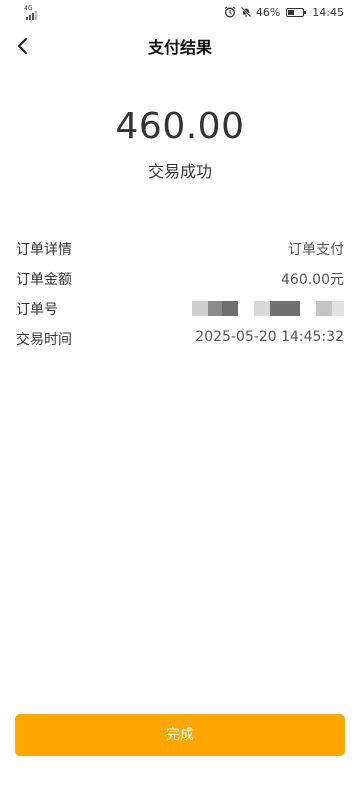 The width and height of the screenshot is (360, 800). I want to click on transaction-status: 交易成功, so click(179, 171).